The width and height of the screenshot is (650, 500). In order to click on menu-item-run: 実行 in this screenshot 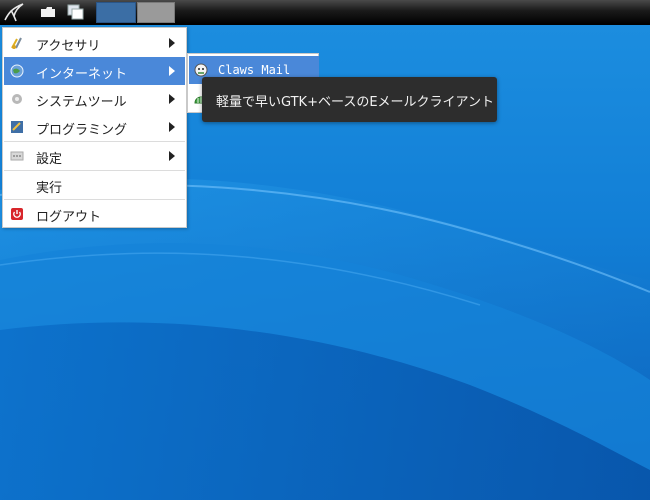, I will do `click(94, 185)`.